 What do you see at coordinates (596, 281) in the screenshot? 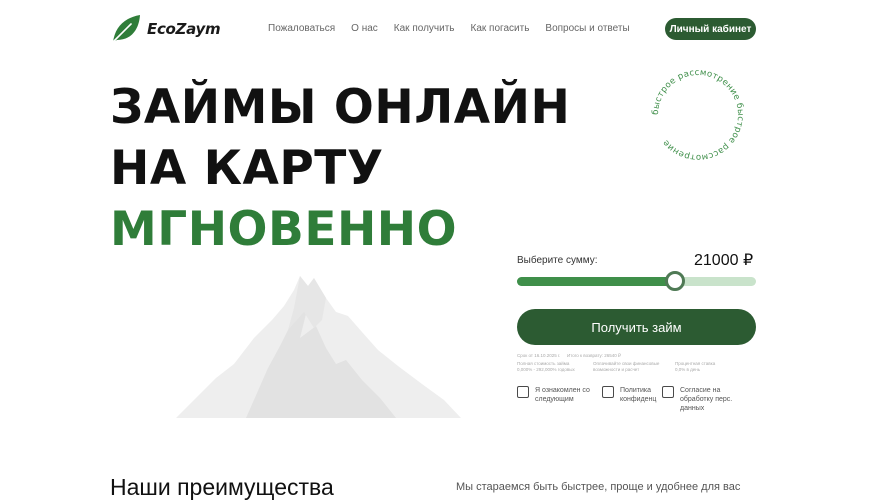
I see `amount-slider-fill` at bounding box center [596, 281].